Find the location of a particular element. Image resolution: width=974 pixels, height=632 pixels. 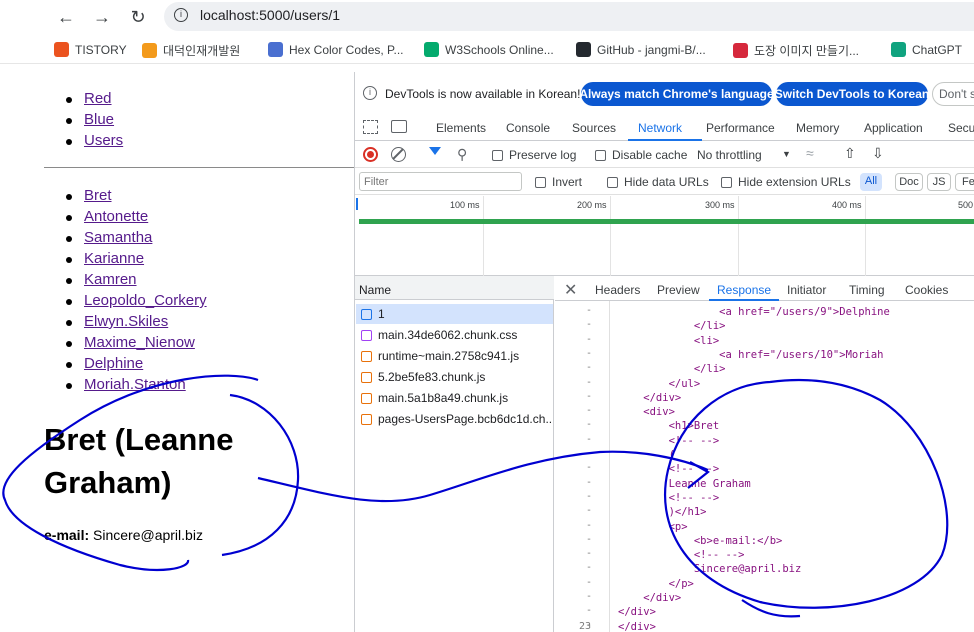

type-filter-button: All is located at coordinates (871, 182).